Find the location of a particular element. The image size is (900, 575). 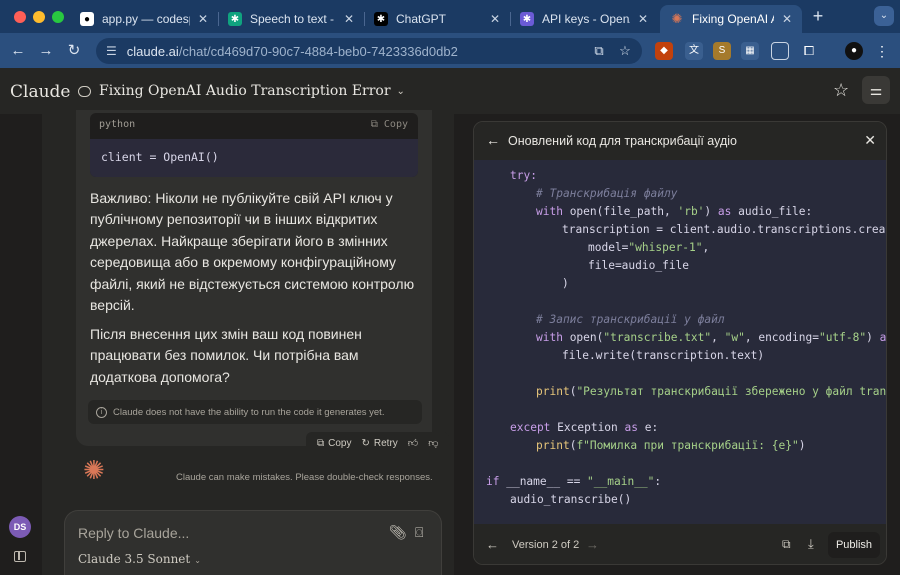

download-icon: ⤓ is located at coordinates (811, 544).